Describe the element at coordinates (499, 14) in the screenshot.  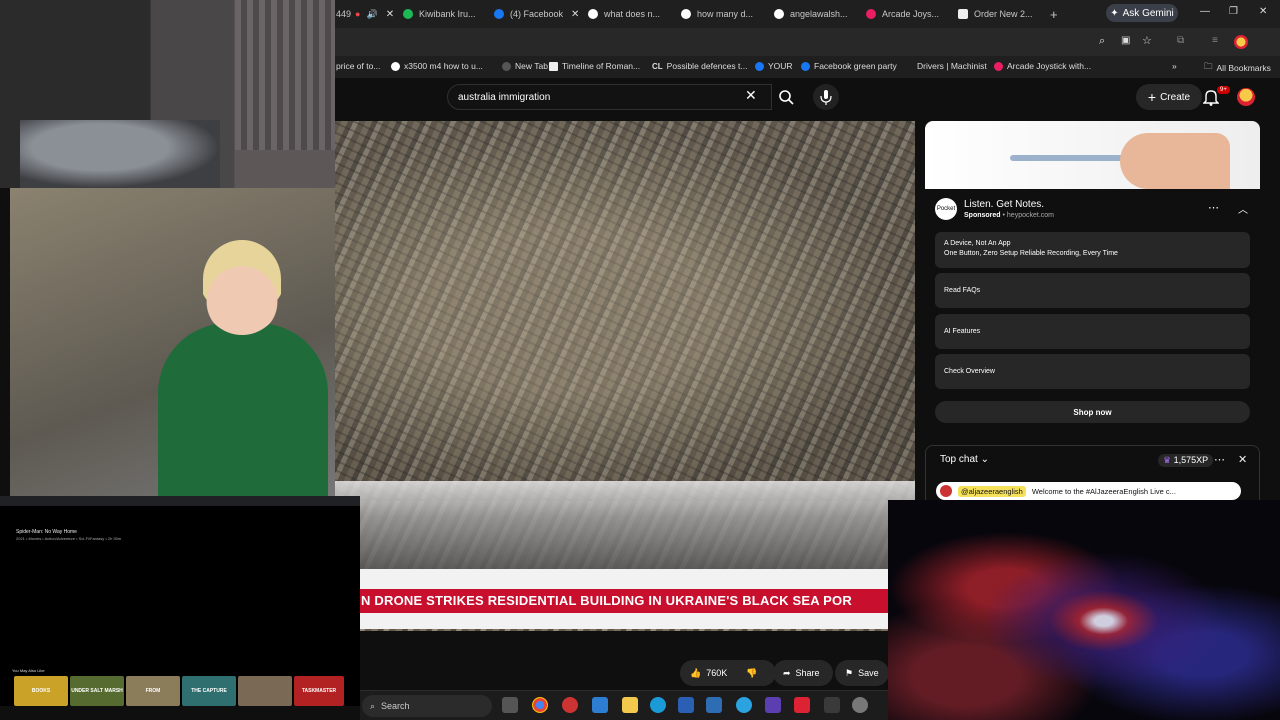
I see `facebook-icon` at that location.